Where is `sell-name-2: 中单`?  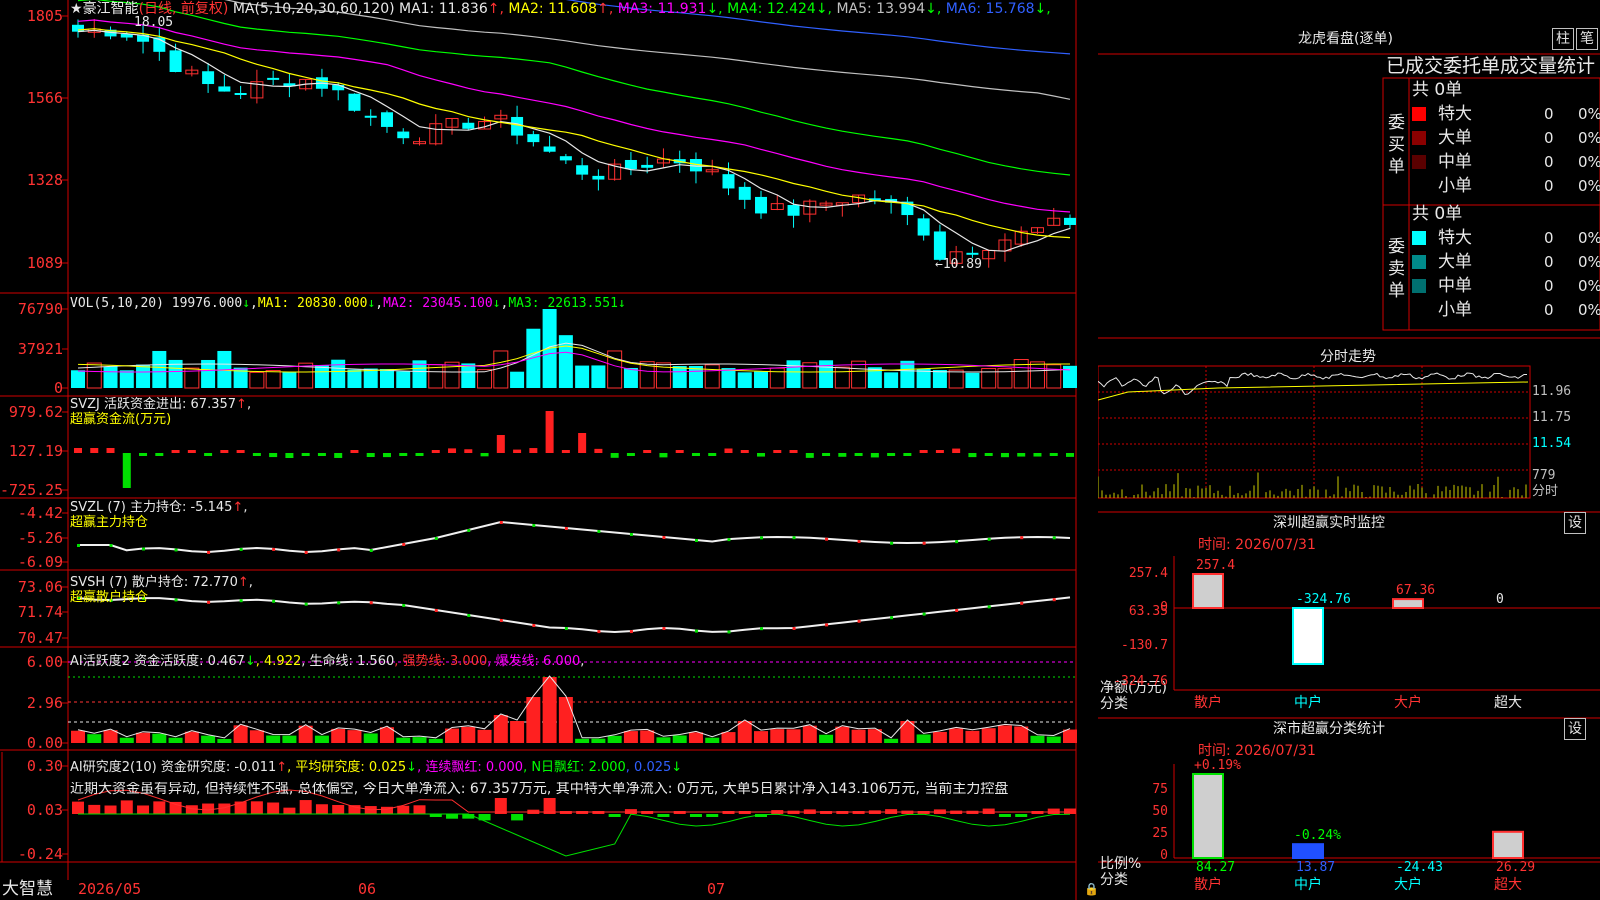 sell-name-2: 中单 is located at coordinates (1455, 286).